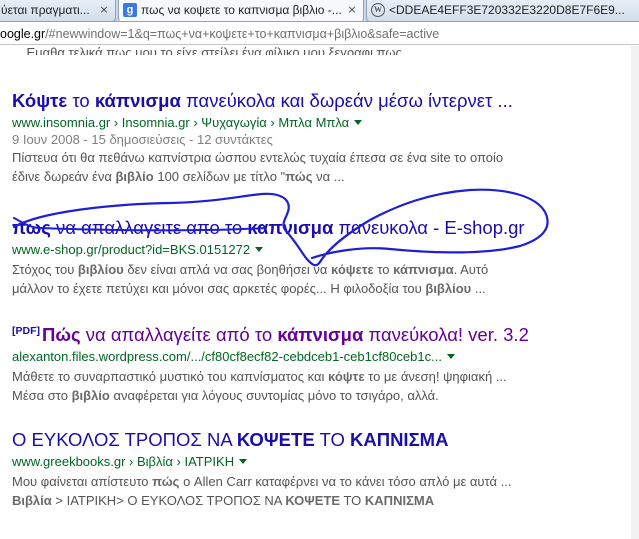 The height and width of the screenshot is (539, 639). Describe the element at coordinates (40, 100) in the screenshot. I see `highlight-term: Κόψτε` at that location.